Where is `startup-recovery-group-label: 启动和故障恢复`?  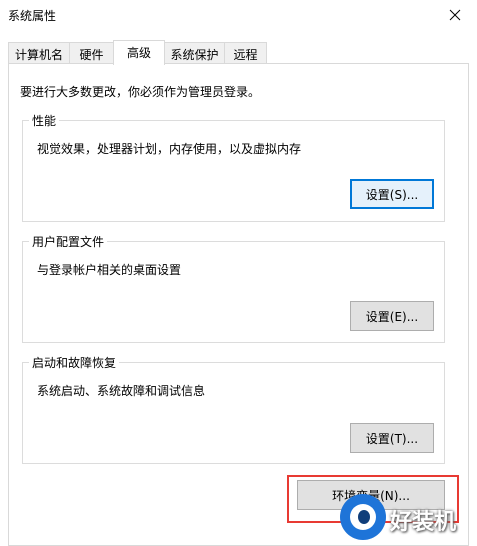
startup-recovery-group-label: 启动和故障恢复 is located at coordinates (74, 362).